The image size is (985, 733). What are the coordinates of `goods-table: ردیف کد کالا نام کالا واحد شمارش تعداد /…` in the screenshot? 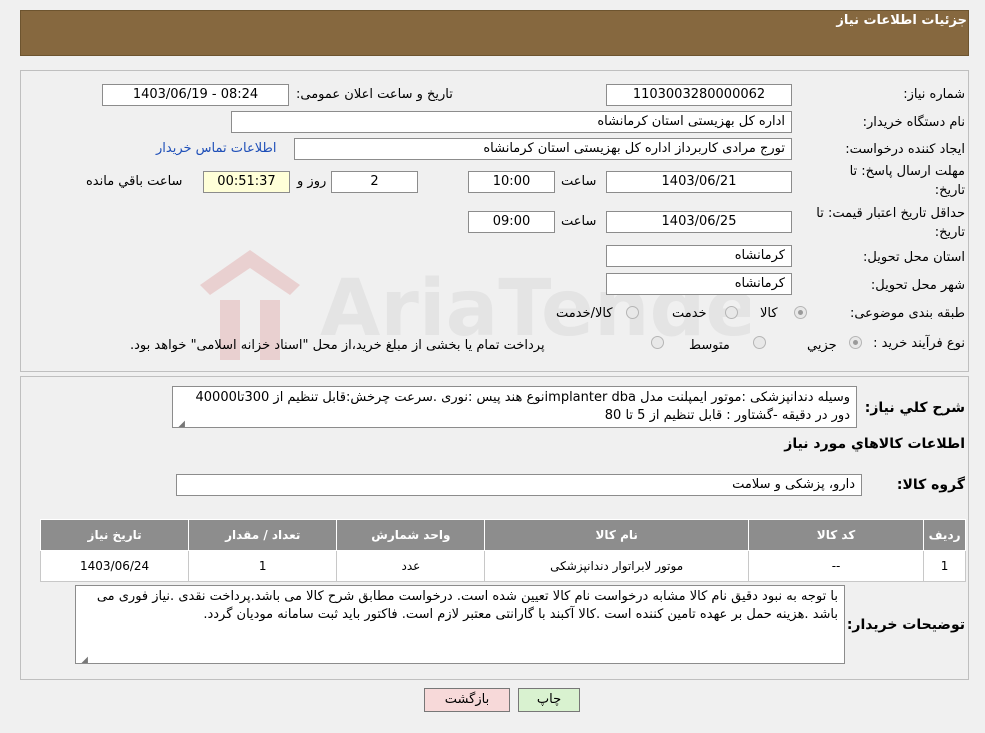 It's located at (502, 550).